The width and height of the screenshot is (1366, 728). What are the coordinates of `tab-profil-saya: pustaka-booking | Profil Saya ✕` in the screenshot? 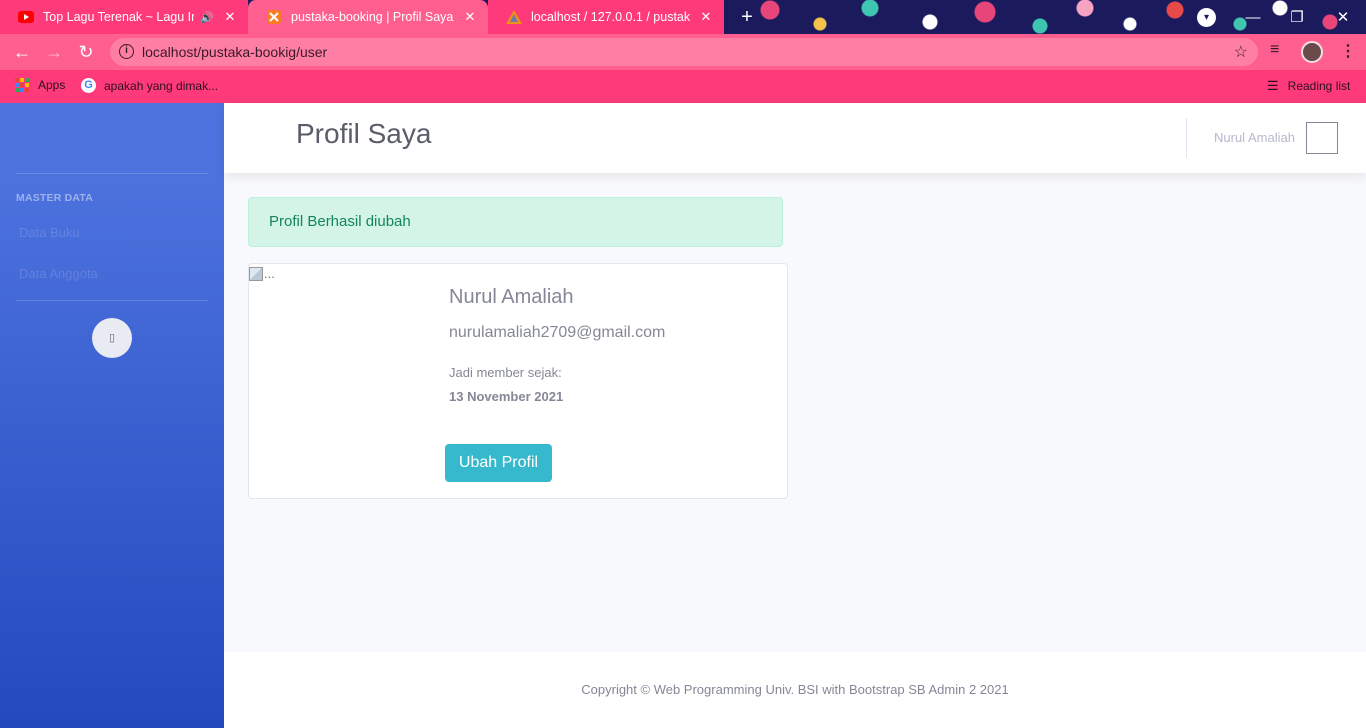 It's located at (368, 17).